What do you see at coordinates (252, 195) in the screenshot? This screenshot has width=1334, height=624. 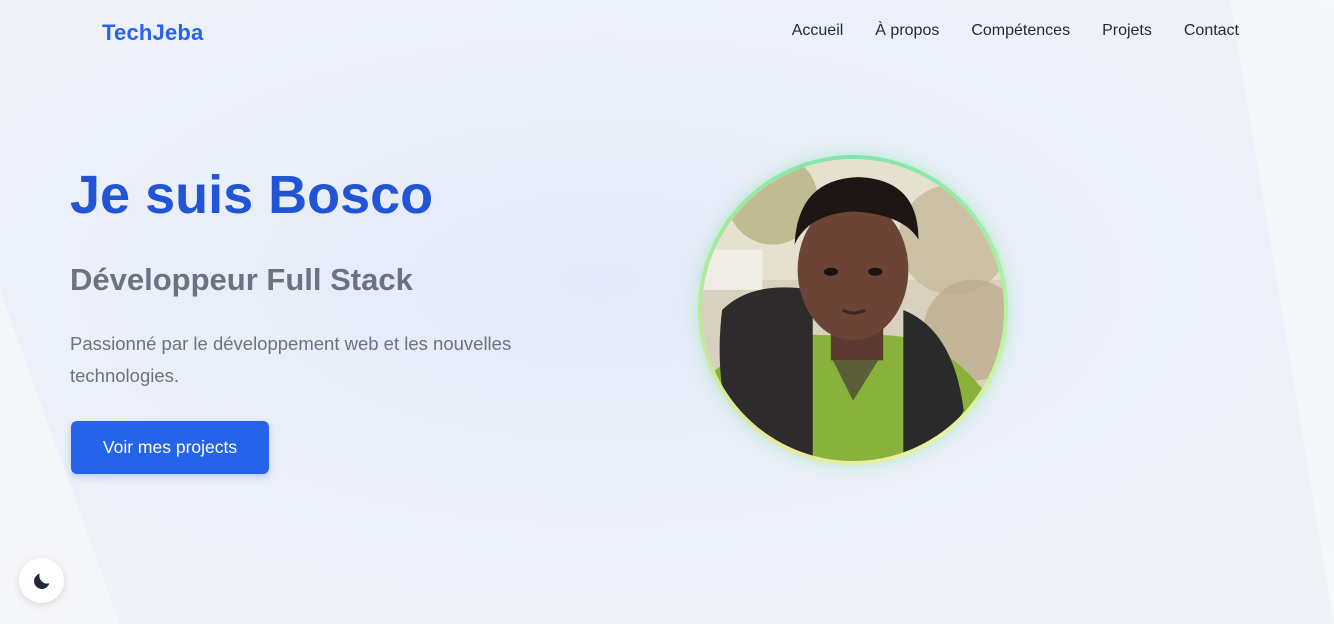 I see `hero-title: Je suis Bosco` at bounding box center [252, 195].